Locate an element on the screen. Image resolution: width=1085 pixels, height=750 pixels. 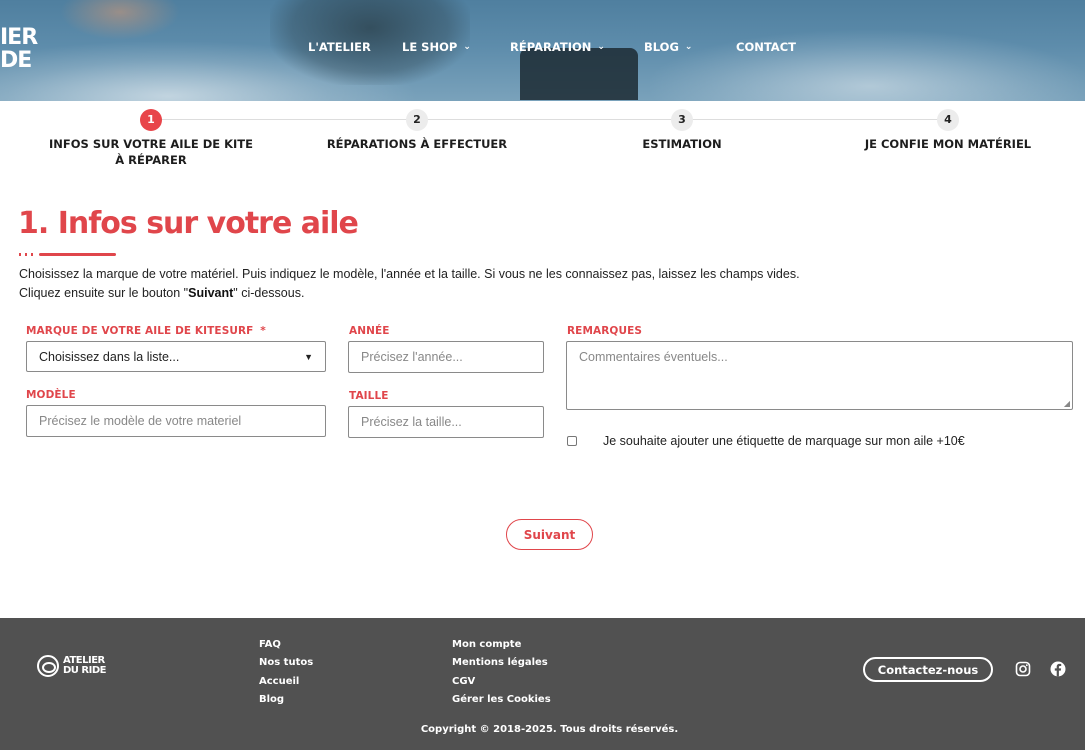
footer-link-tutos: Nos tutos is located at coordinates (286, 663).